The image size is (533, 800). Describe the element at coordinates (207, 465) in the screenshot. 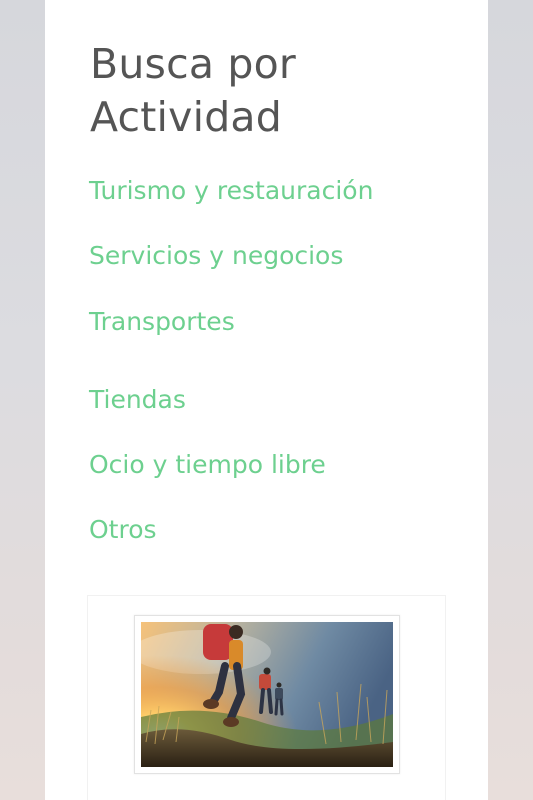

I see `category-link-ocio: Ocio y tiempo libre` at that location.